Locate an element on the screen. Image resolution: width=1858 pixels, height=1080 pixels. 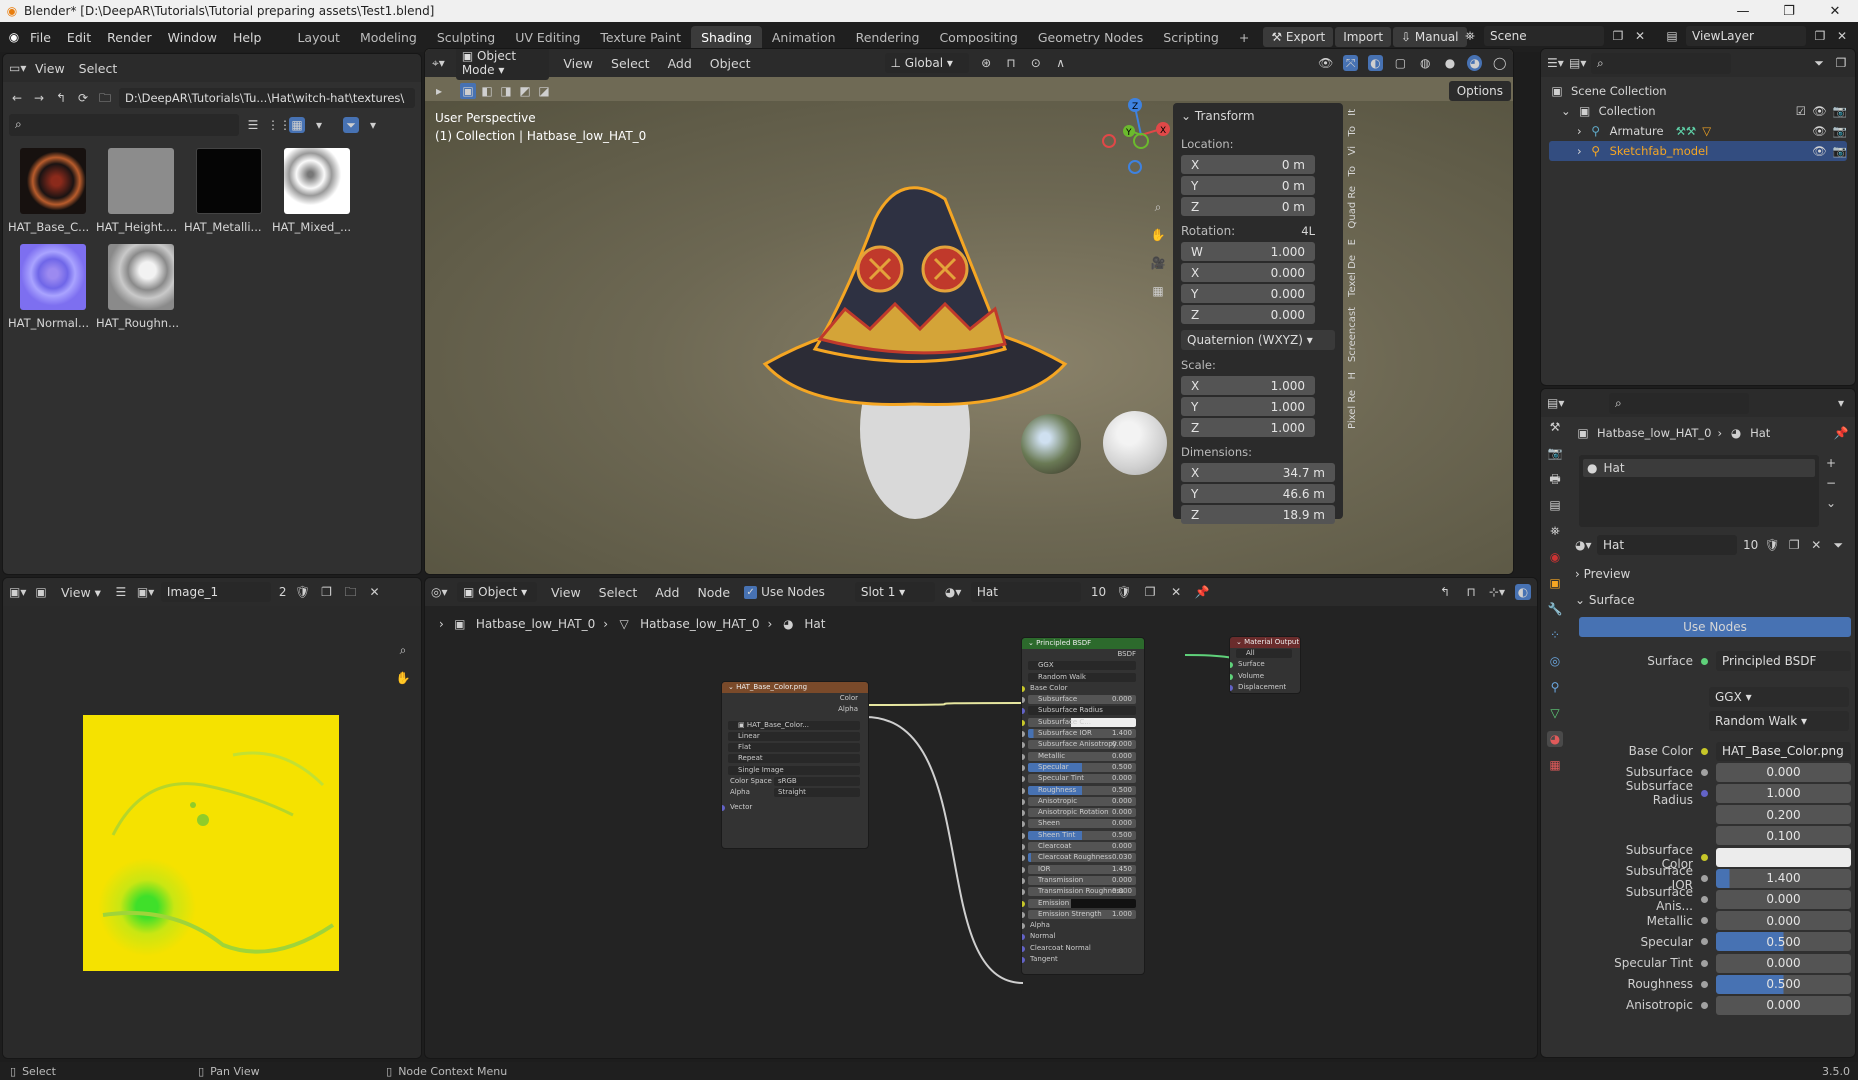
node-title: ⌄ Material Output is located at coordinates (1265, 642).